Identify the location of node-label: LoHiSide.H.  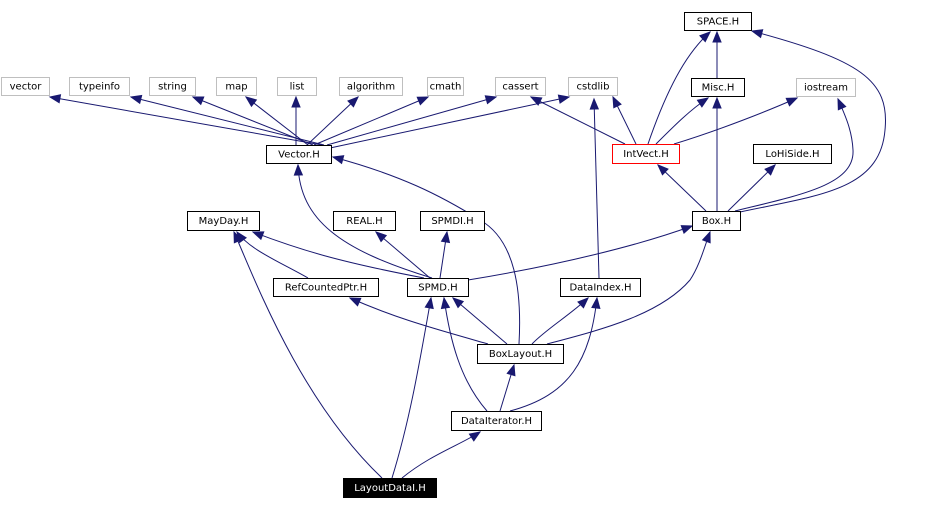
(792, 154).